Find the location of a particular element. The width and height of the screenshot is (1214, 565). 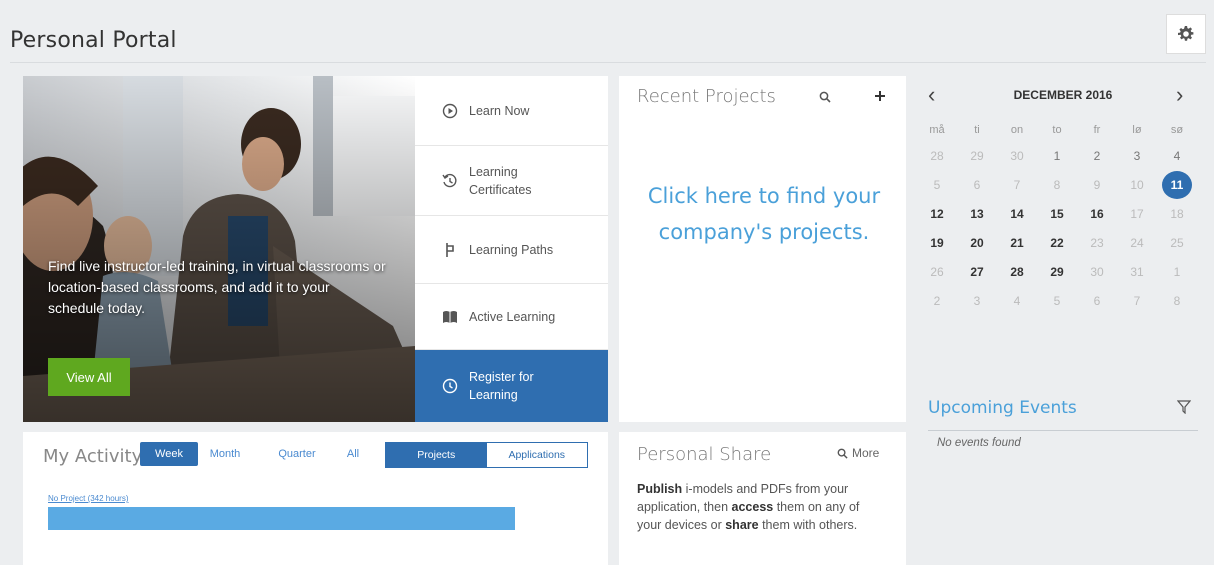

menu-label: Learning Certificates is located at coordinates (500, 180).